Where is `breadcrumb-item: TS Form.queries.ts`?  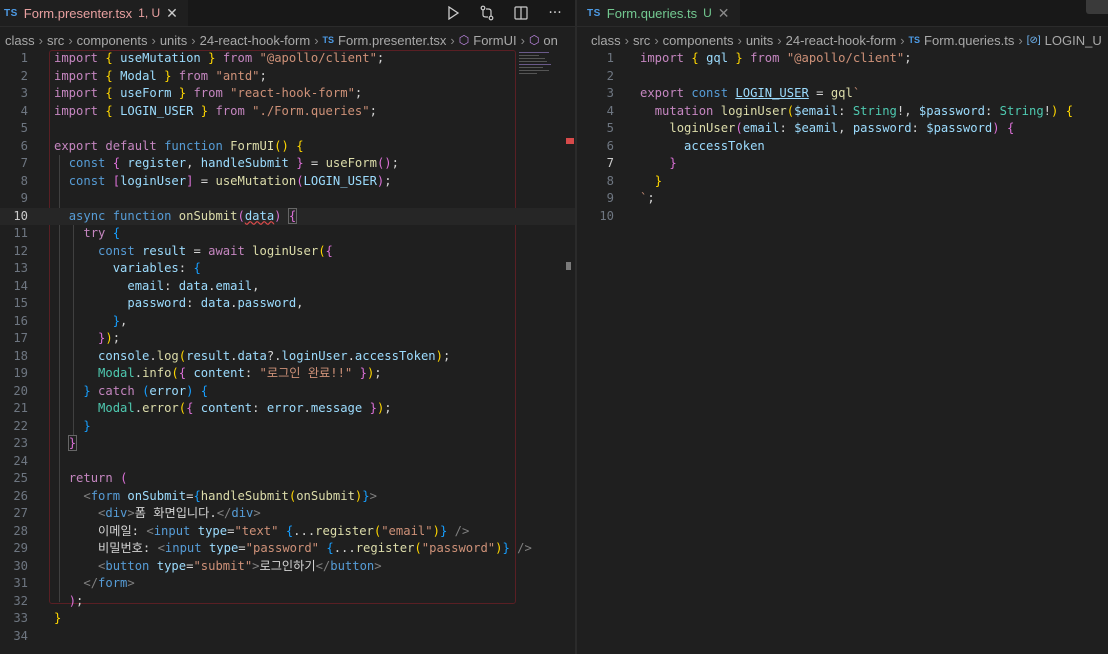
breadcrumb-item: TS Form.queries.ts is located at coordinates (962, 40).